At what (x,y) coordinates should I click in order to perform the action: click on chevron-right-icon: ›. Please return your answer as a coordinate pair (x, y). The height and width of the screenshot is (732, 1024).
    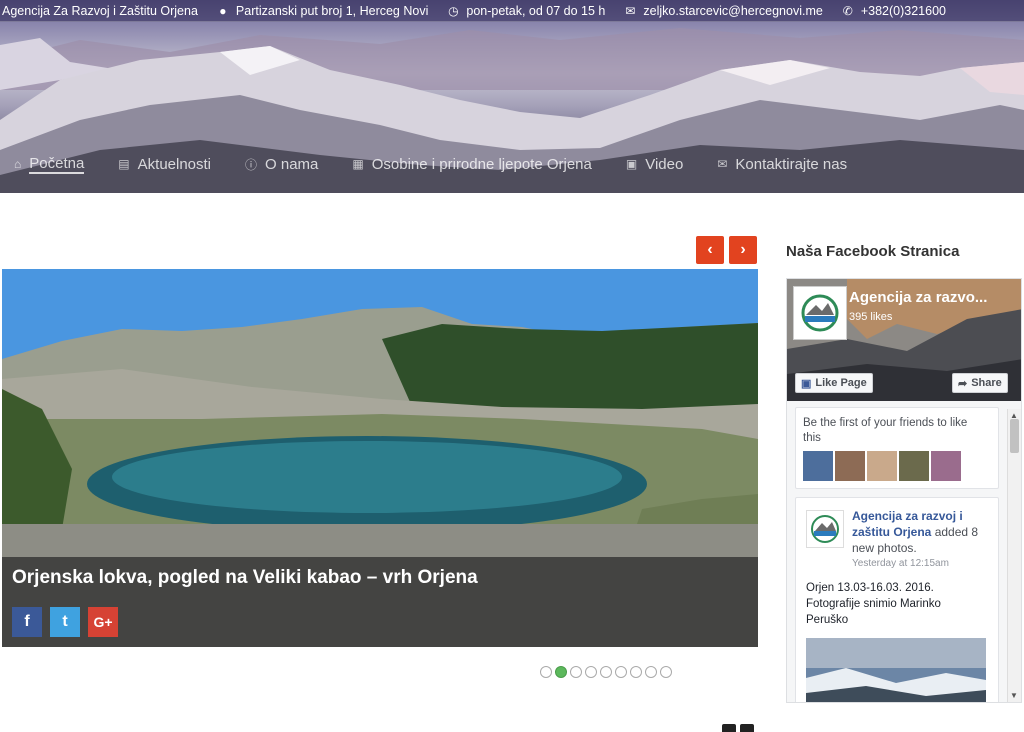
    Looking at the image, I should click on (743, 249).